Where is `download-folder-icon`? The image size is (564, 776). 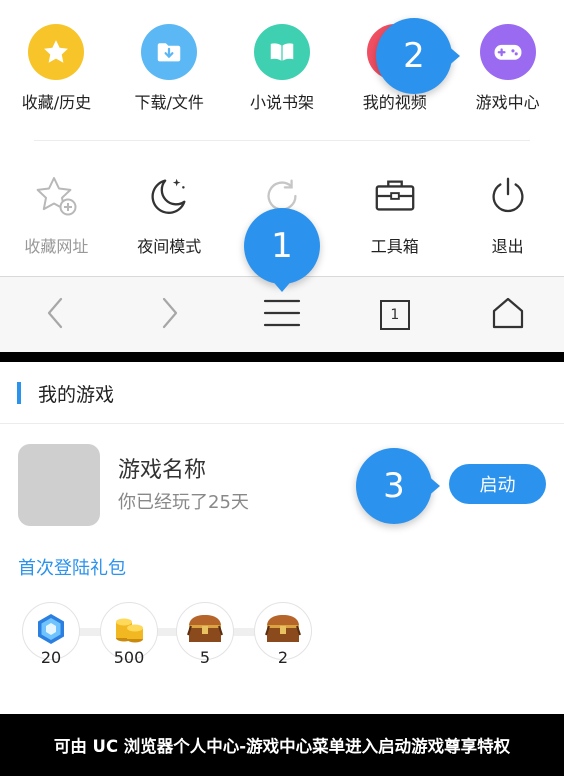
download-folder-icon is located at coordinates (169, 52).